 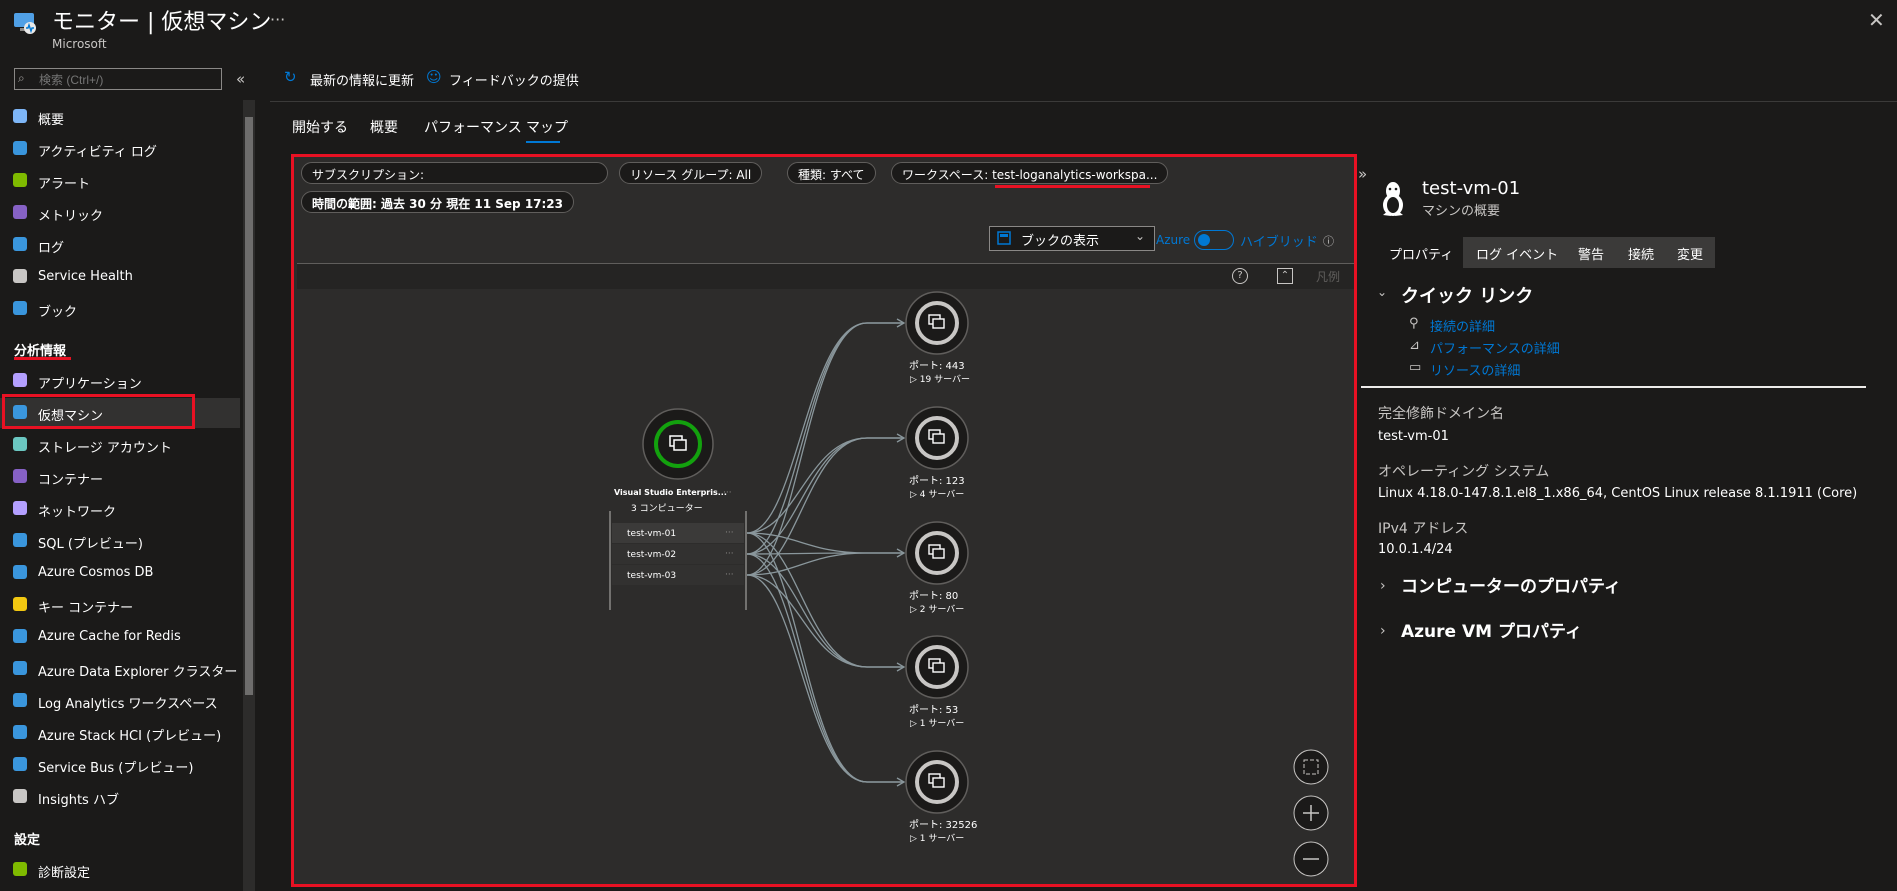 I want to click on sidebar-item-container: コンテナー, so click(x=120, y=477).